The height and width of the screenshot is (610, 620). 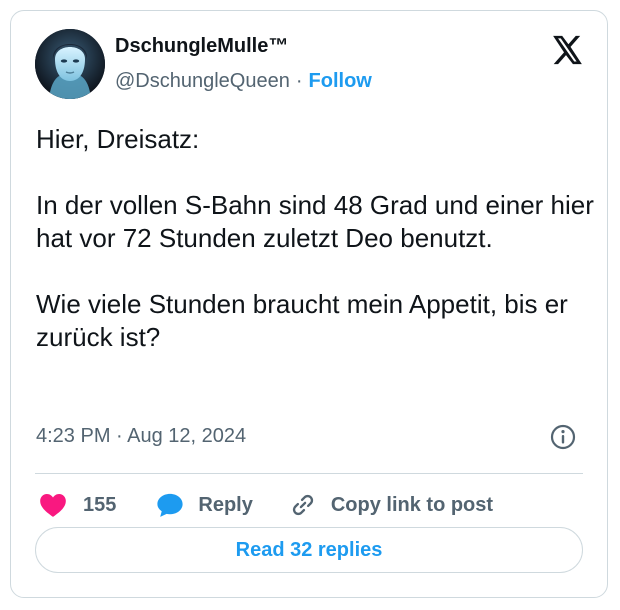 What do you see at coordinates (340, 81) in the screenshot?
I see `follow-button: Follow` at bounding box center [340, 81].